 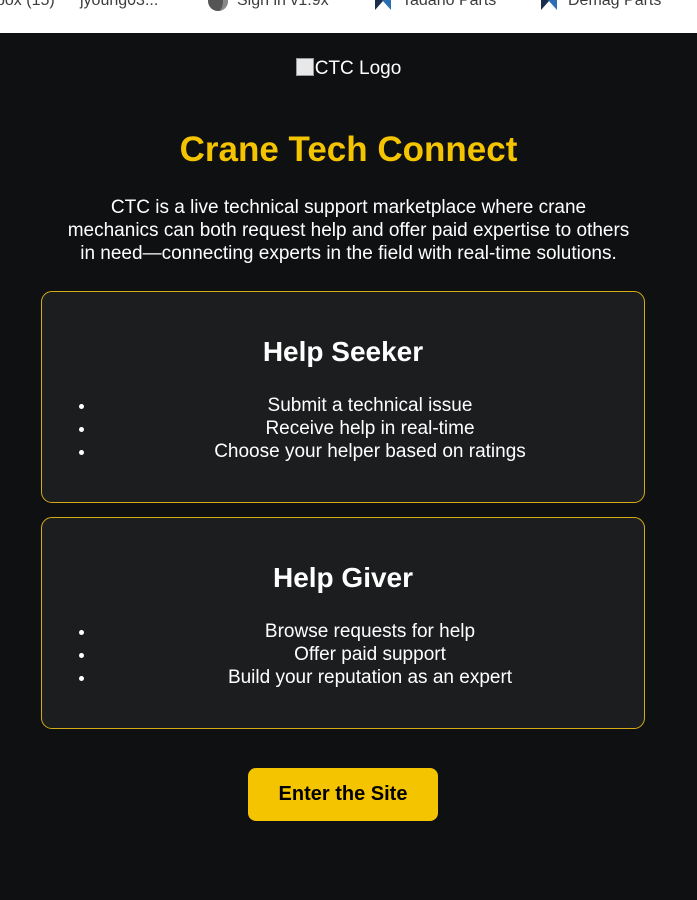 What do you see at coordinates (370, 631) in the screenshot?
I see `list-item: Browse requests for help` at bounding box center [370, 631].